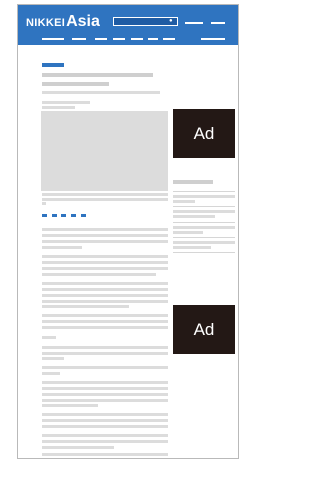  What do you see at coordinates (204, 133) in the screenshot?
I see `ad-top: Ad` at bounding box center [204, 133].